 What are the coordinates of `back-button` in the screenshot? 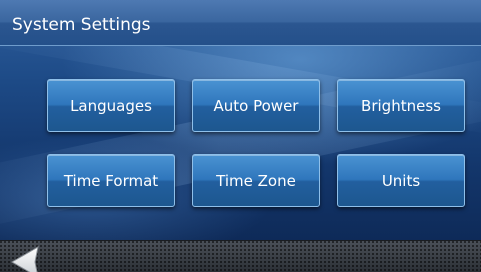 It's located at (28, 258).